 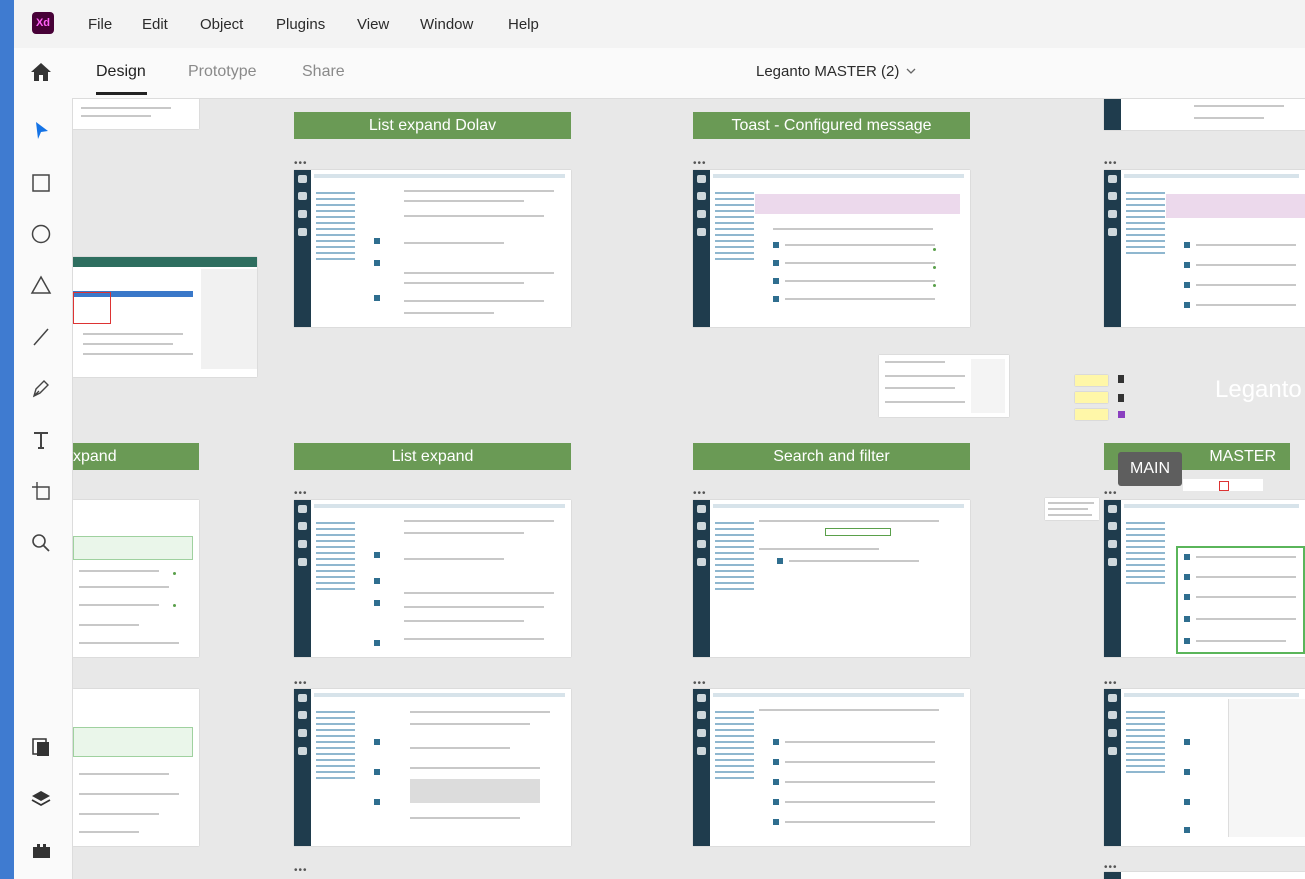 I want to click on artboard-toast-configured-message, so click(x=831, y=248).